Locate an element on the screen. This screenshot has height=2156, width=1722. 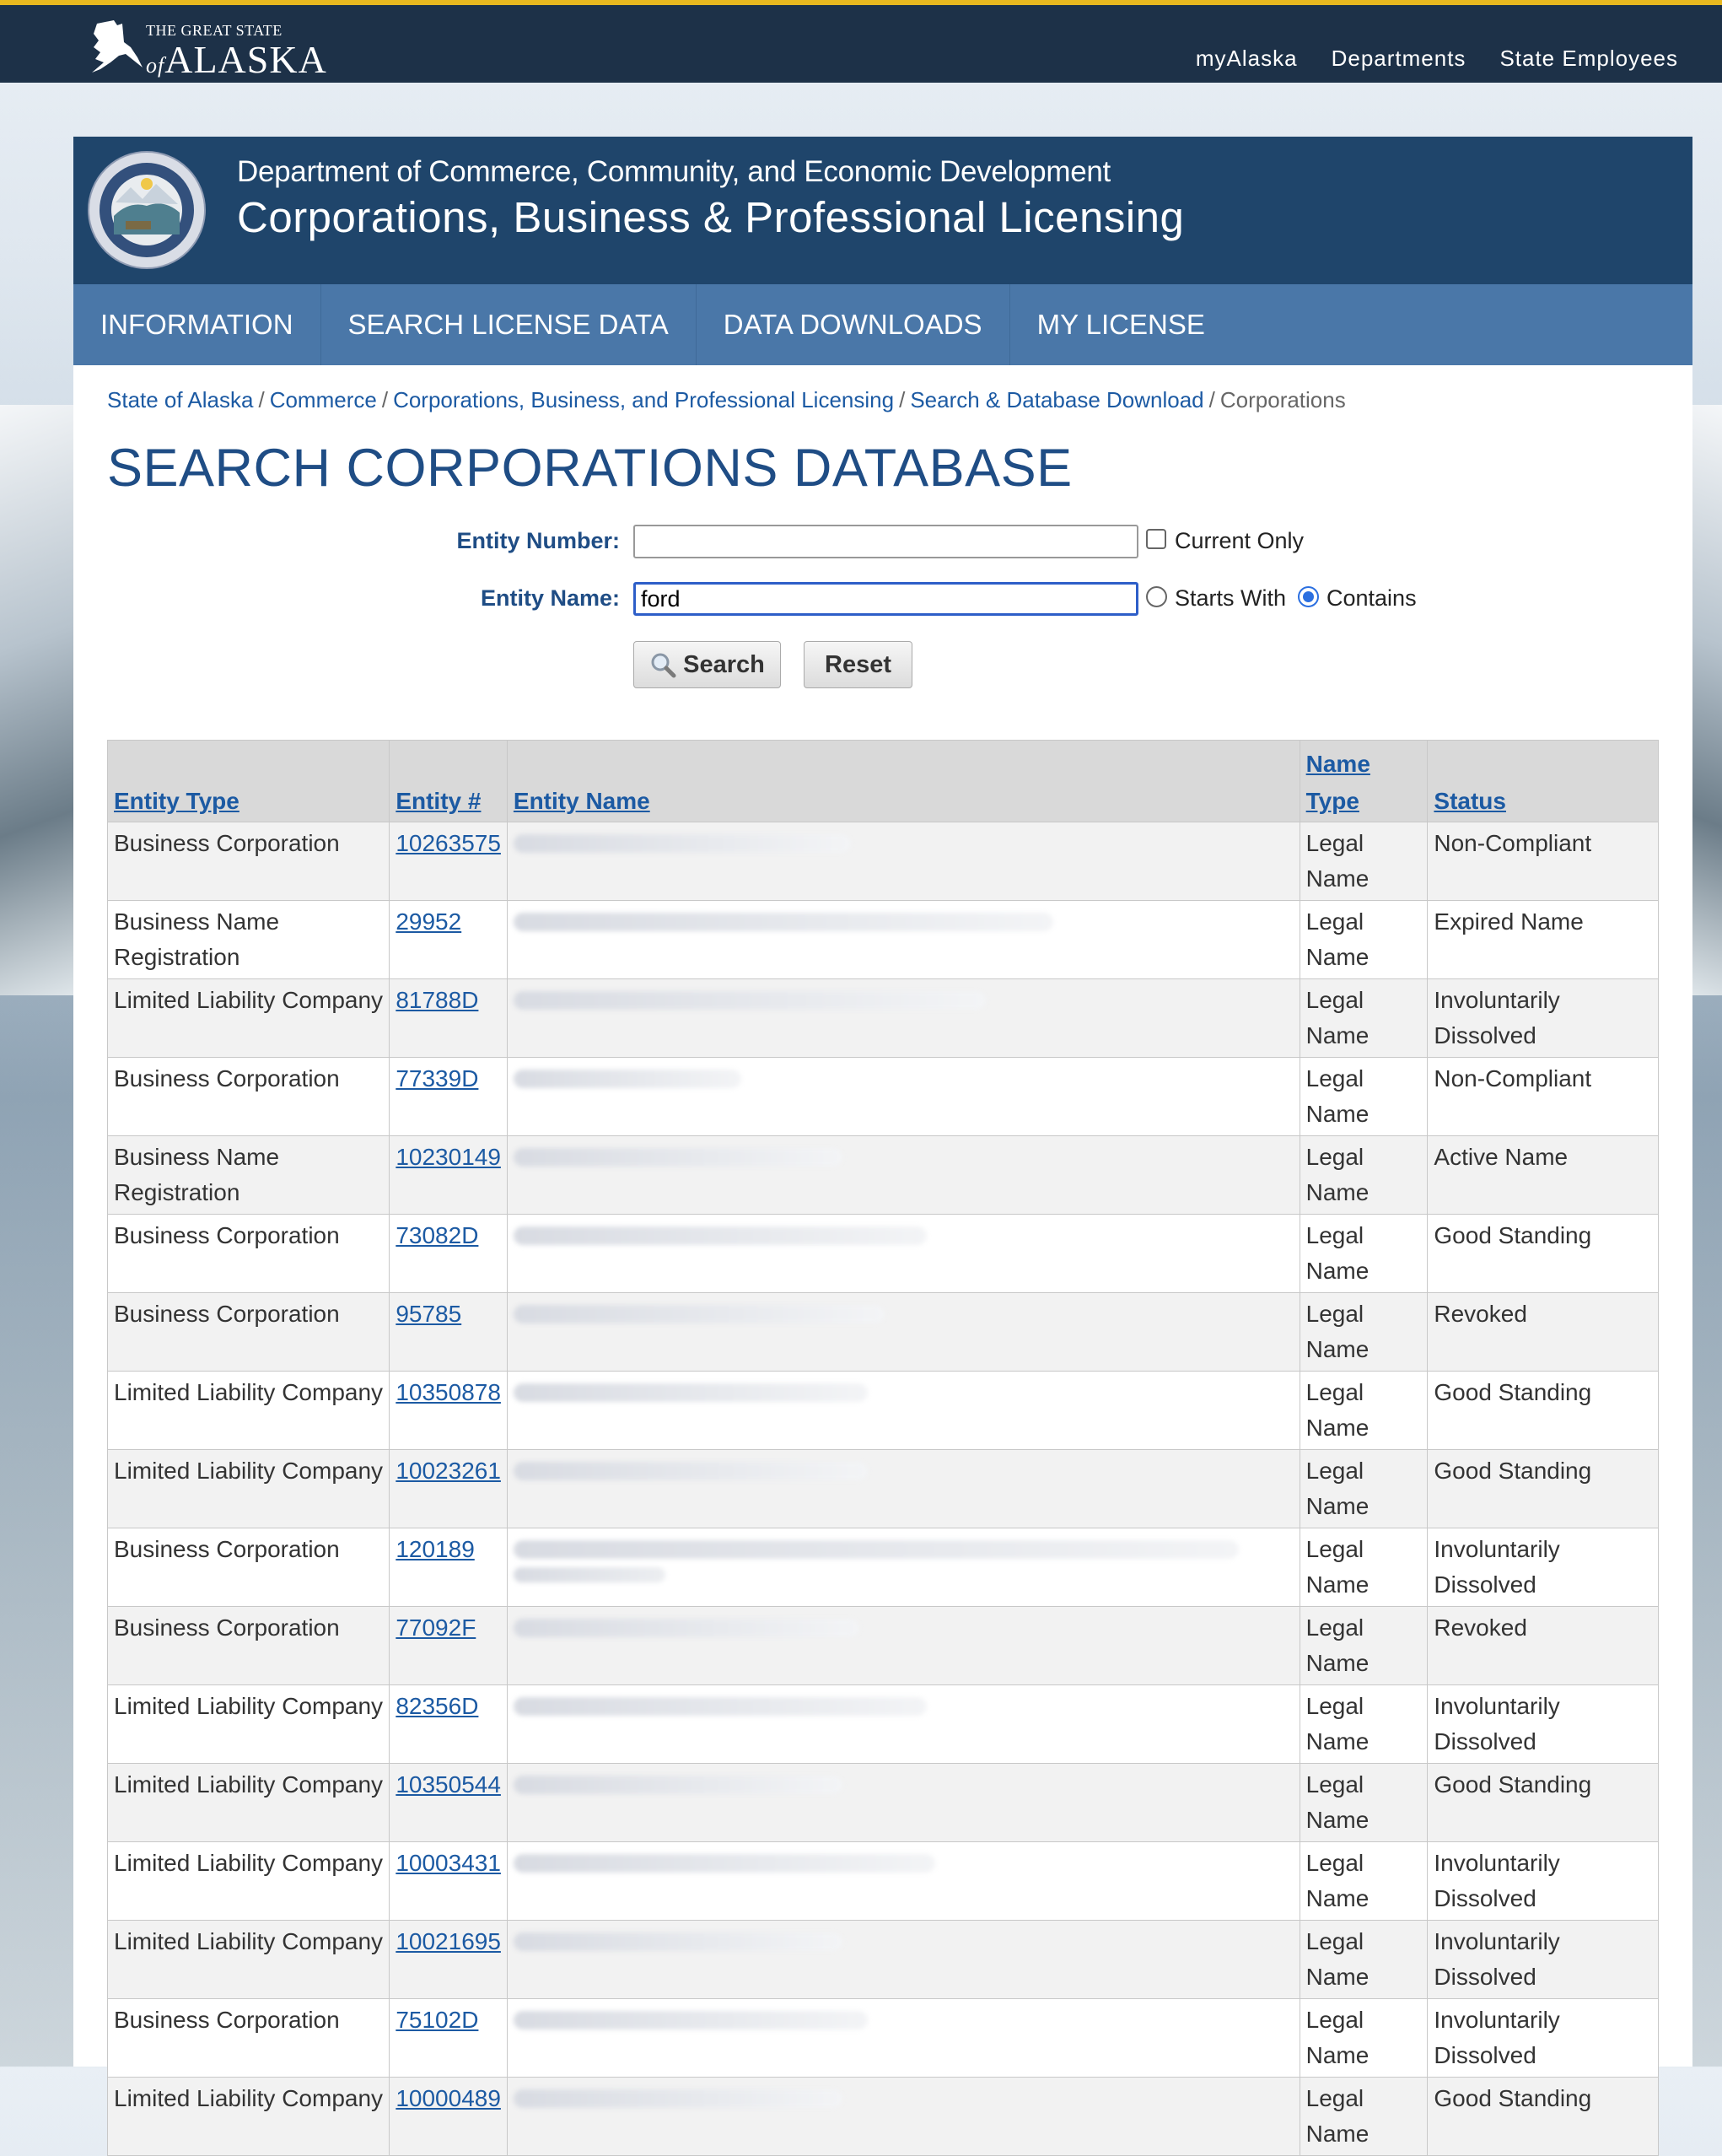
entity-number-link: 81788D is located at coordinates (437, 1000).